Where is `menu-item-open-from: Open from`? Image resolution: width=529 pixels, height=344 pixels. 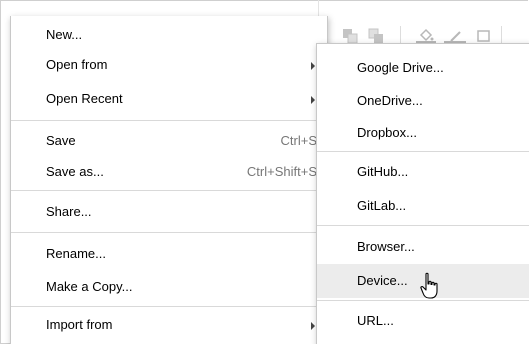 menu-item-open-from: Open from is located at coordinates (169, 65).